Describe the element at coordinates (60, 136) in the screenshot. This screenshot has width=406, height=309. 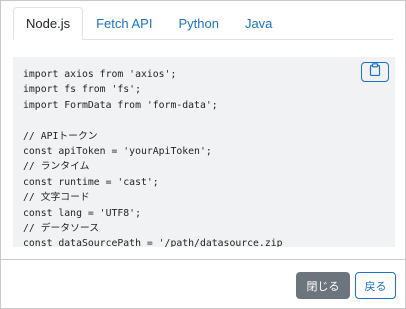
I see `code-line: // APIトークン` at that location.